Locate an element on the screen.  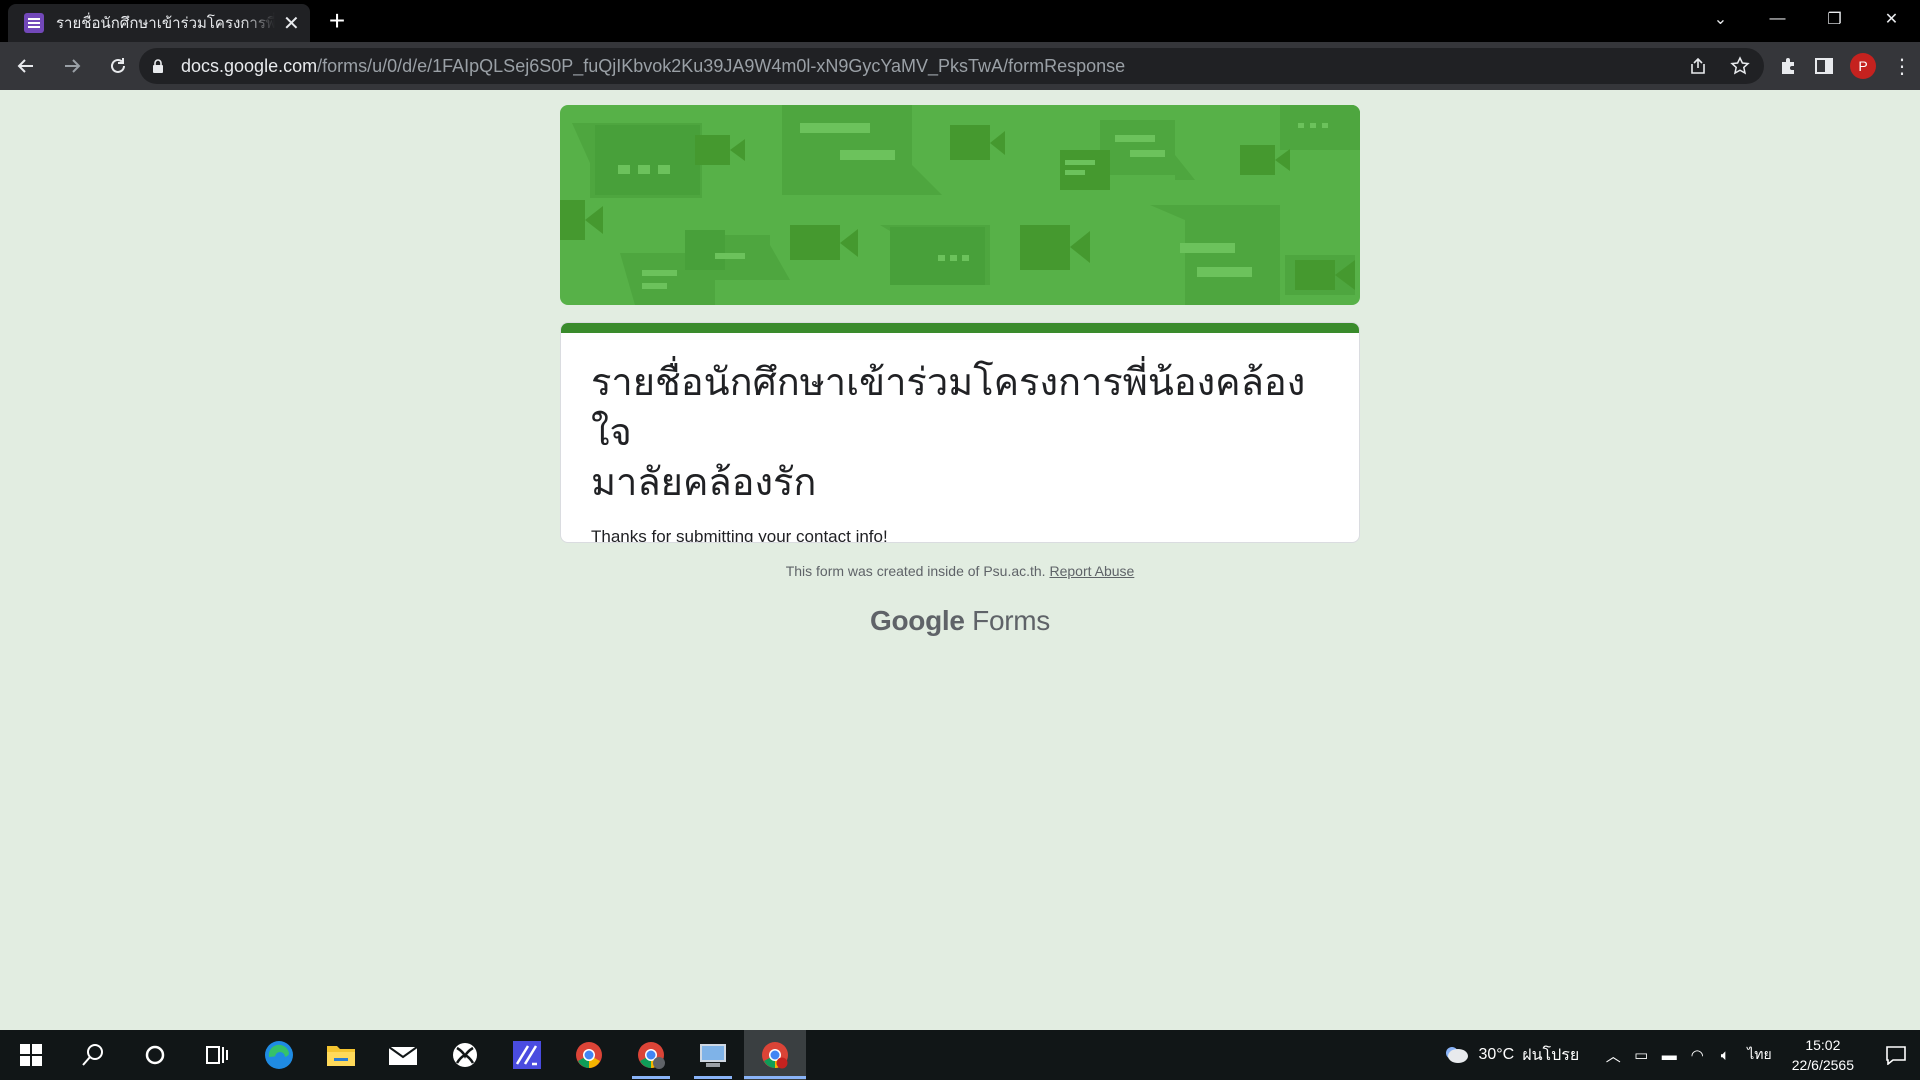
new-tab-button: + is located at coordinates (337, 21).